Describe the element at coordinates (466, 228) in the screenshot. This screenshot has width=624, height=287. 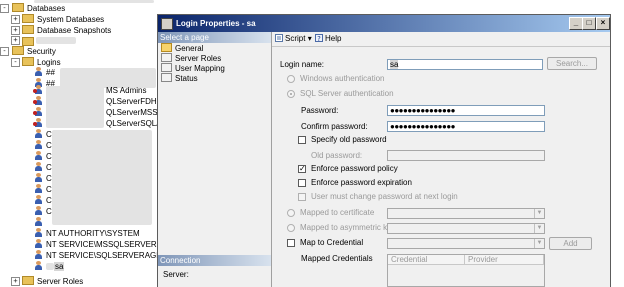
I see `asymmetric-key-select: ▼` at that location.